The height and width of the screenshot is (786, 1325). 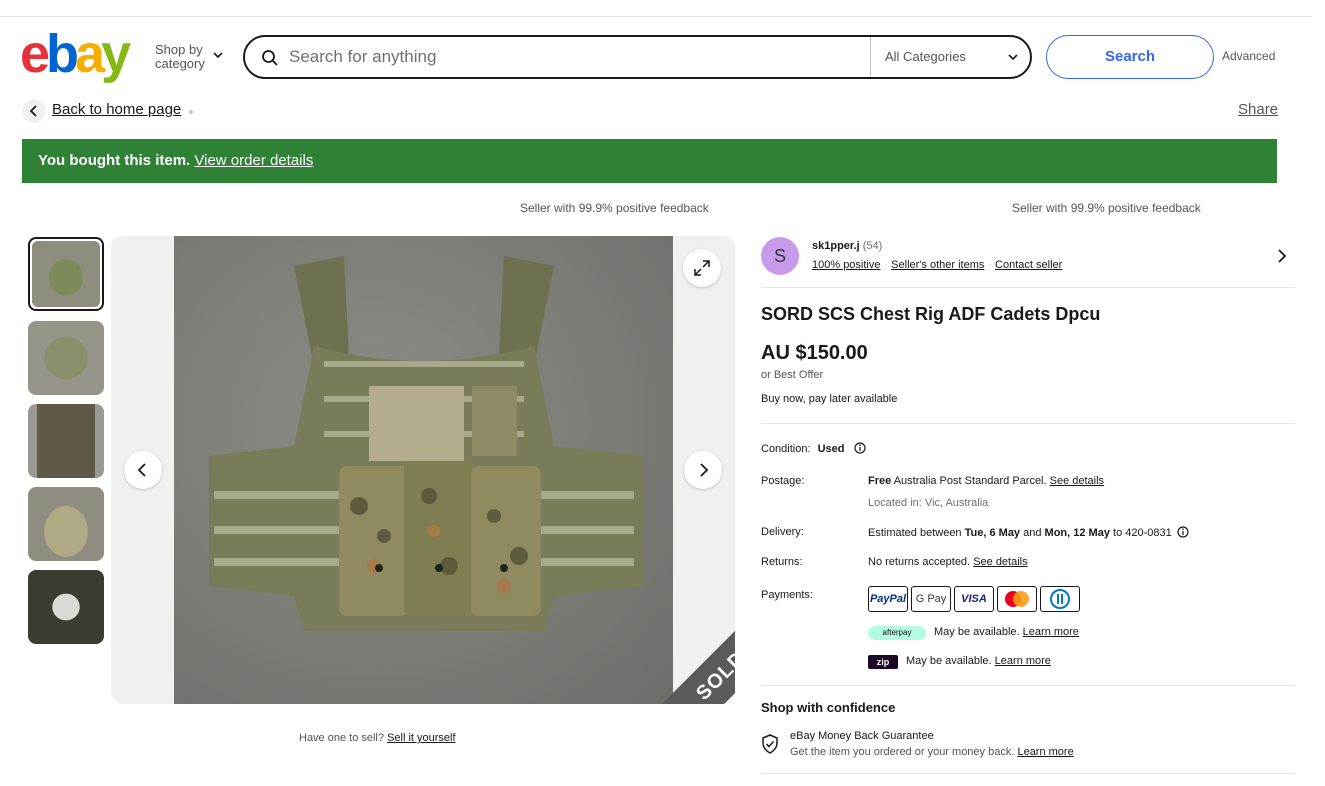 I want to click on search-divider, so click(x=870, y=57).